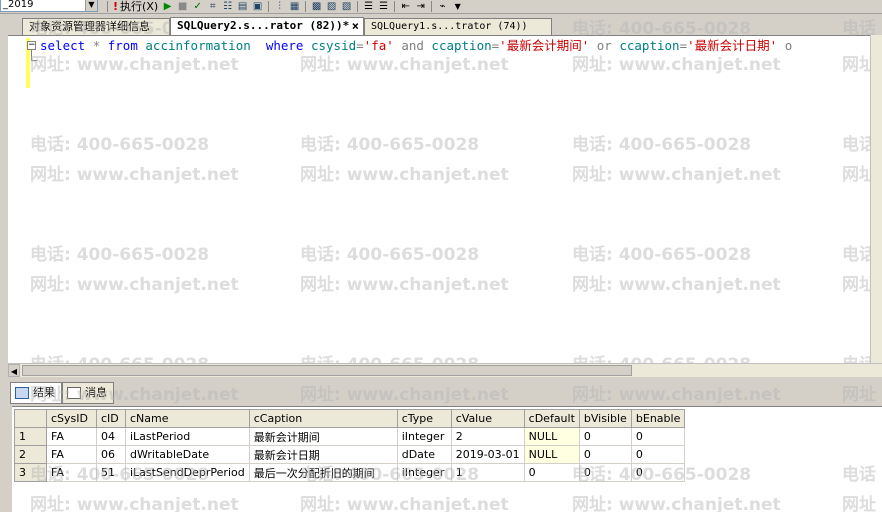 The height and width of the screenshot is (512, 882). What do you see at coordinates (551, 472) in the screenshot?
I see `cell-cdefault: 0` at bounding box center [551, 472].